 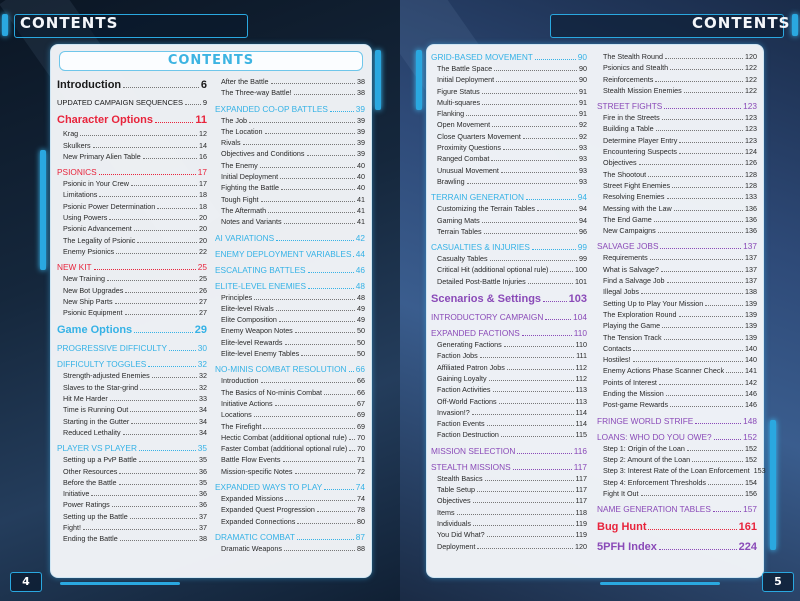 What do you see at coordinates (132, 493) in the screenshot?
I see `toc-entry: Initiative 36` at bounding box center [132, 493].